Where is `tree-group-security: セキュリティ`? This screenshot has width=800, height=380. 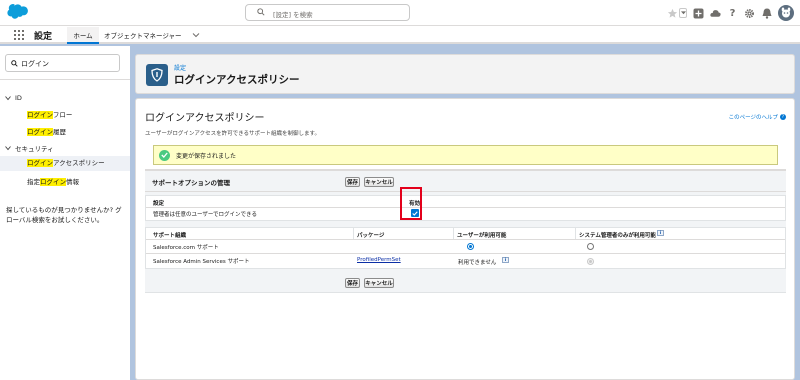
tree-group-security: セキュリティ is located at coordinates (29, 148).